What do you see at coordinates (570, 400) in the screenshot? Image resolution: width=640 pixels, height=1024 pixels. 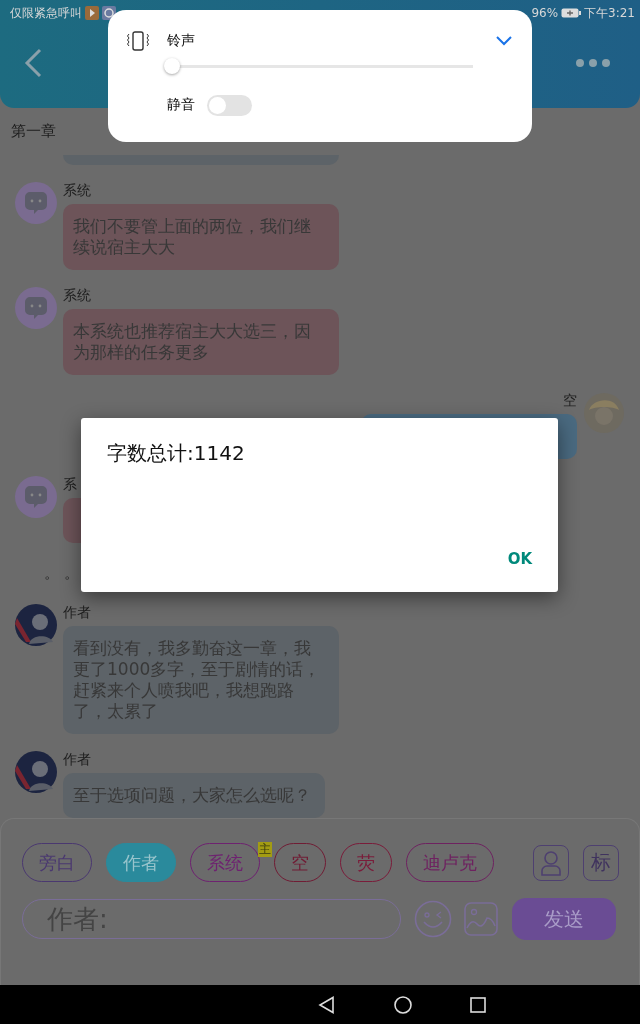 I see `sender-name: 空` at bounding box center [570, 400].